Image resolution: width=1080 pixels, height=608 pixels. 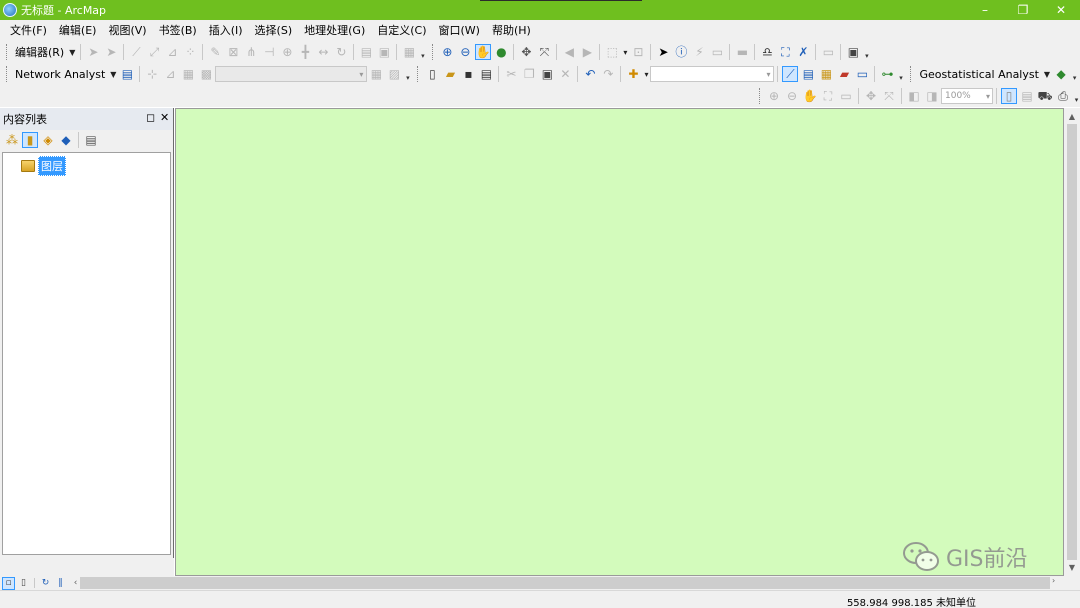 What do you see at coordinates (1072, 116) in the screenshot?
I see `scroll-up-icon: ▲` at bounding box center [1072, 116].